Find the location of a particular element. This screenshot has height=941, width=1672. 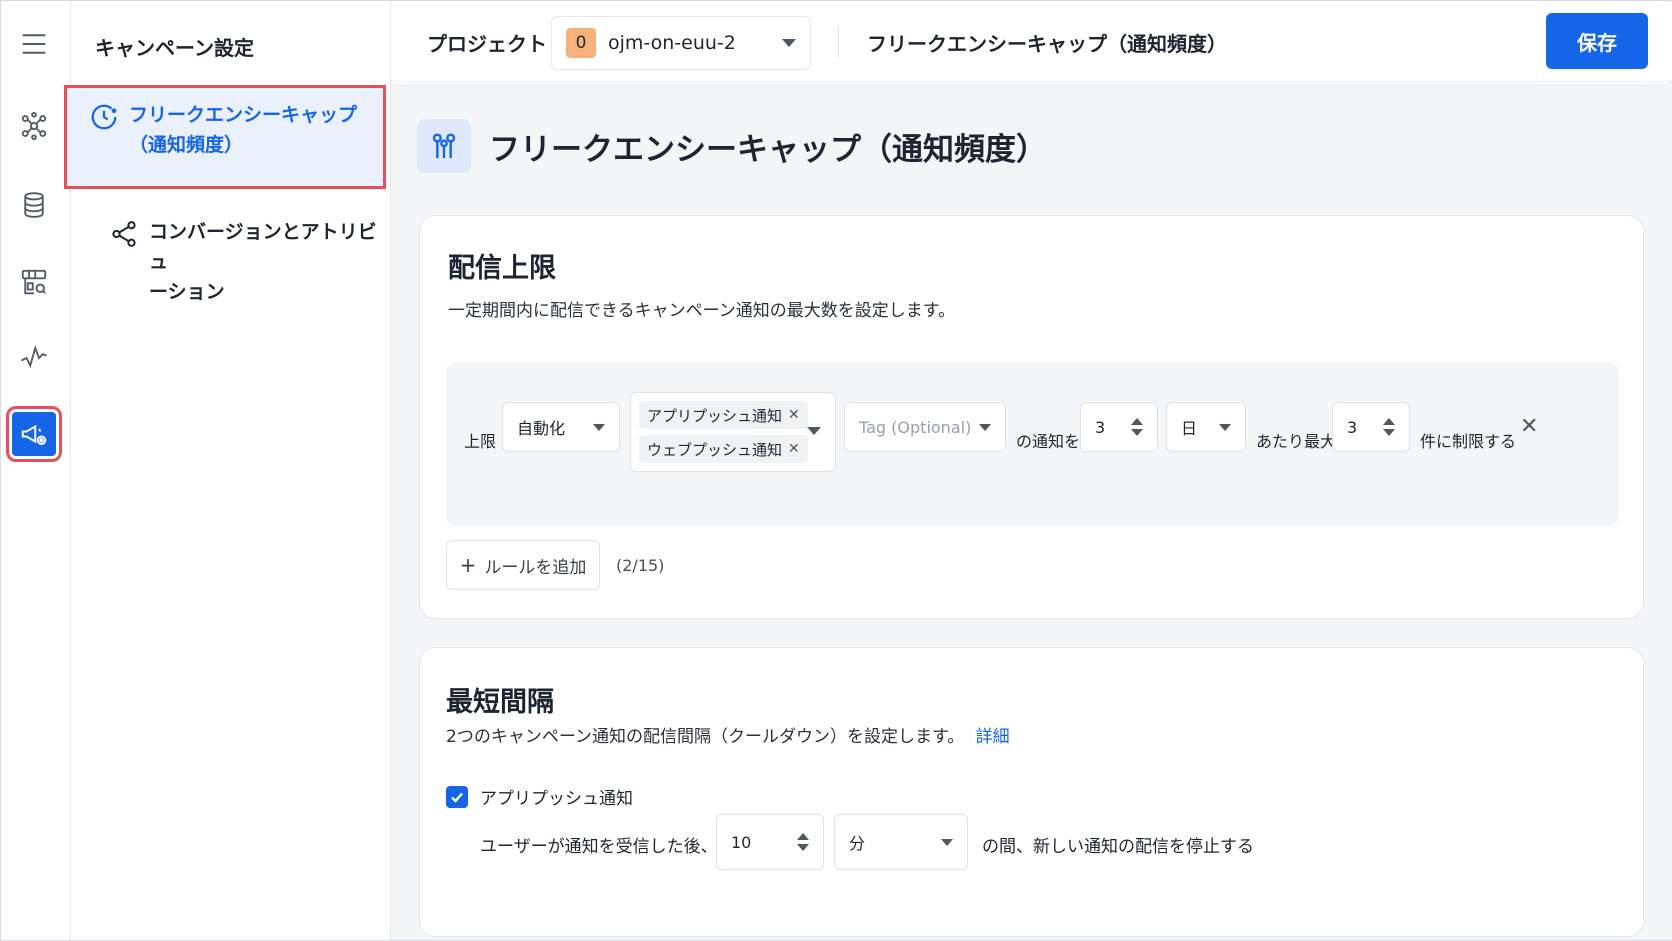

project-label: プロジェクト is located at coordinates (487, 44).